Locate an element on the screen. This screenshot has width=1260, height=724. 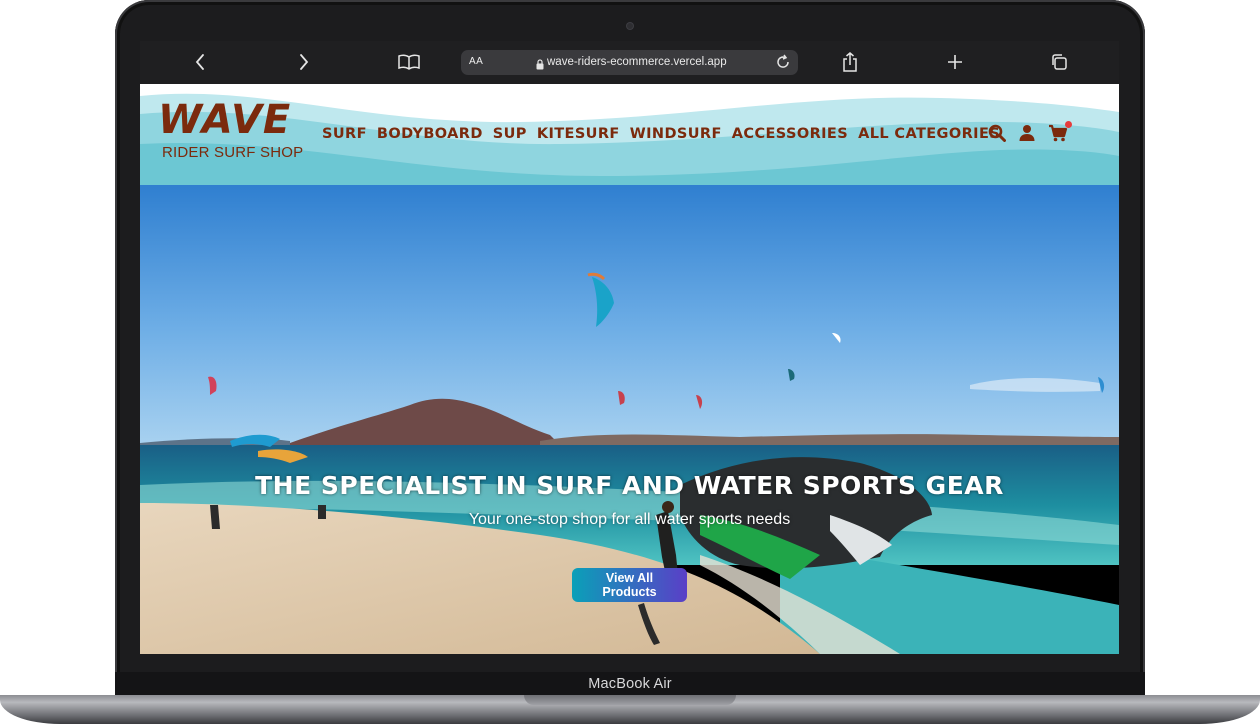
back-icon is located at coordinates (200, 62).